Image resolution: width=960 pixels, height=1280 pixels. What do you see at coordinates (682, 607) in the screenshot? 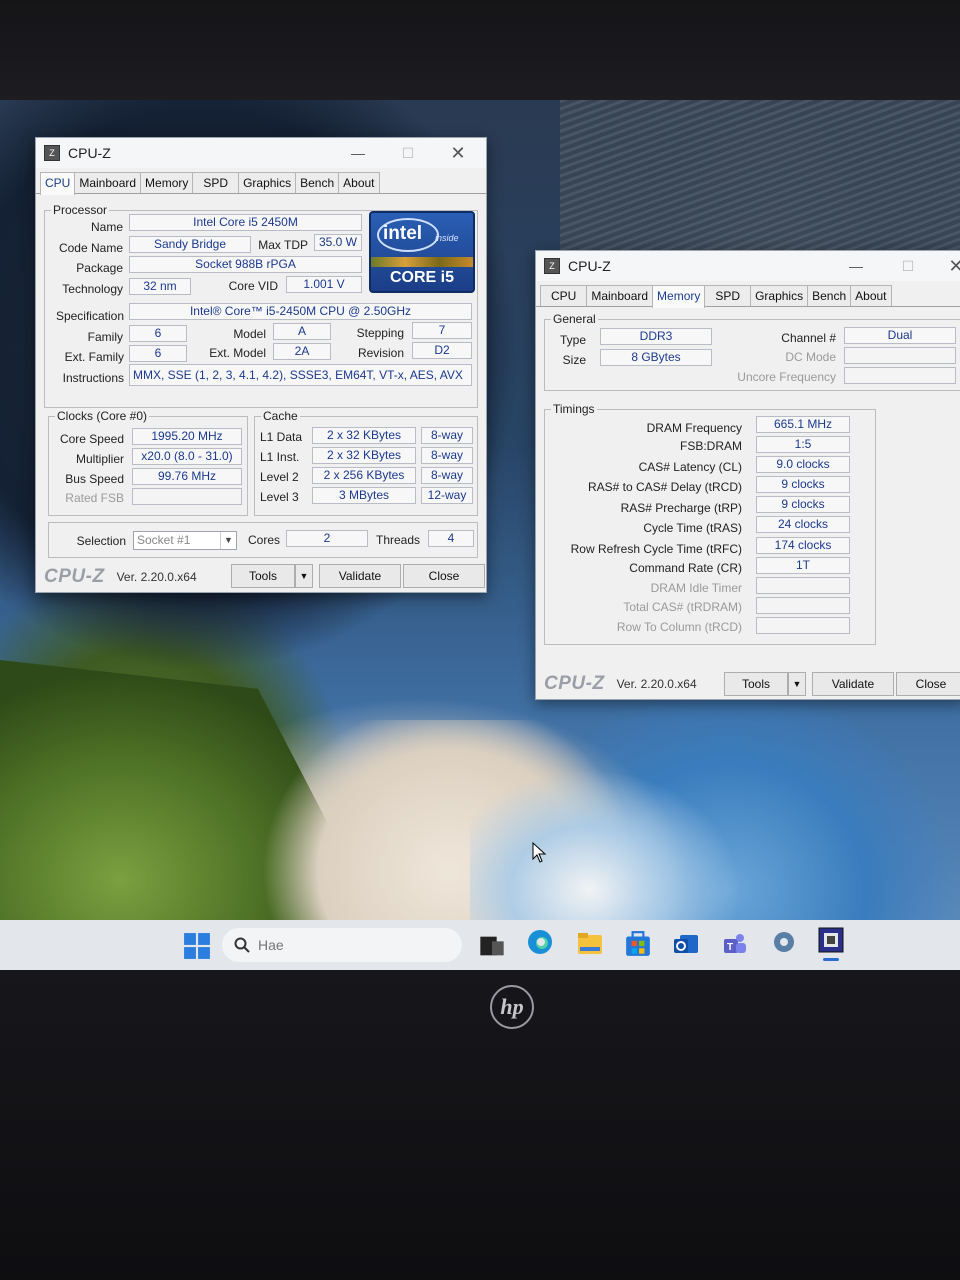
I see `timing-label: Total CAS# (tRDRAM)` at bounding box center [682, 607].